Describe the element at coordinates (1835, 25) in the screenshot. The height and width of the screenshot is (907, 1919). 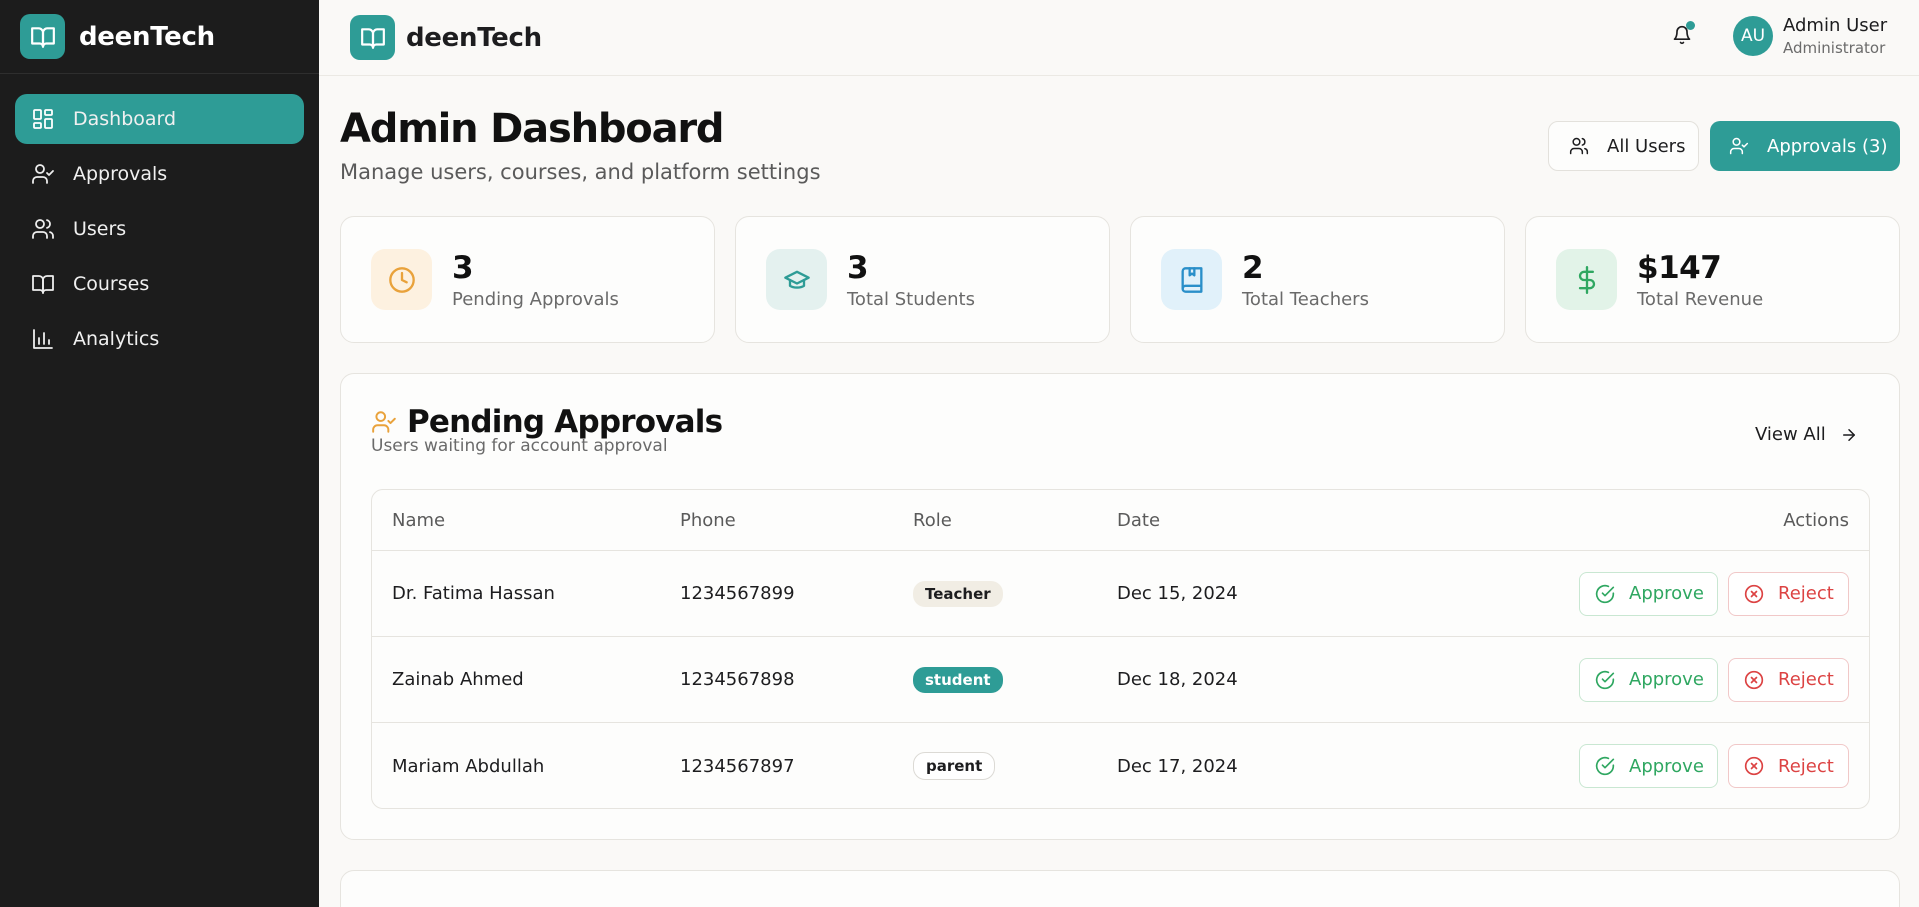
I see `user-name: Admin User` at that location.